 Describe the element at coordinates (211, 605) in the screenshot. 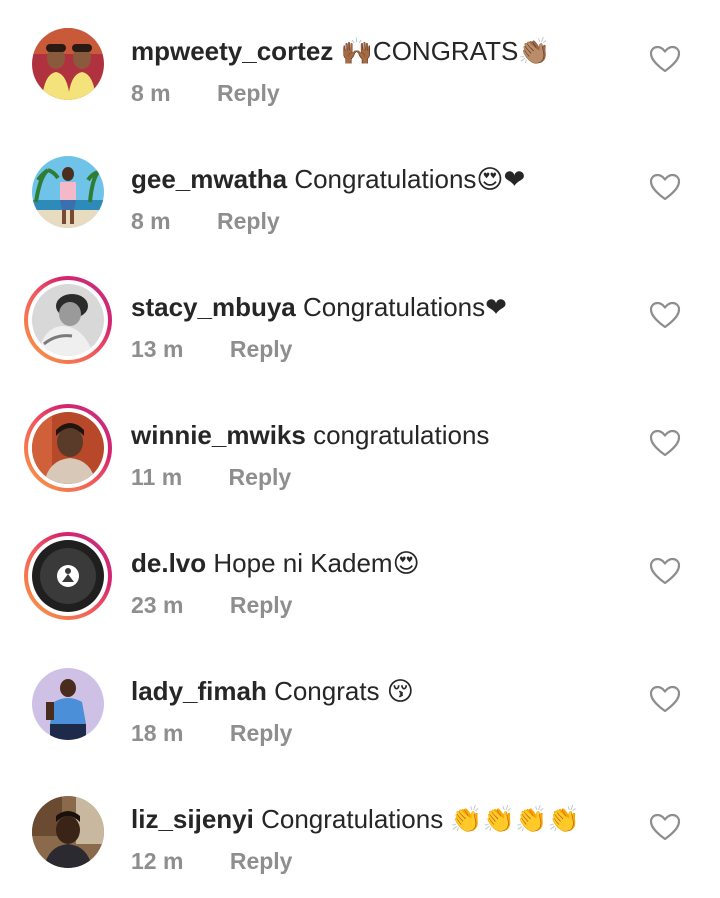

I see `comment-meta: 23 m Reply` at that location.